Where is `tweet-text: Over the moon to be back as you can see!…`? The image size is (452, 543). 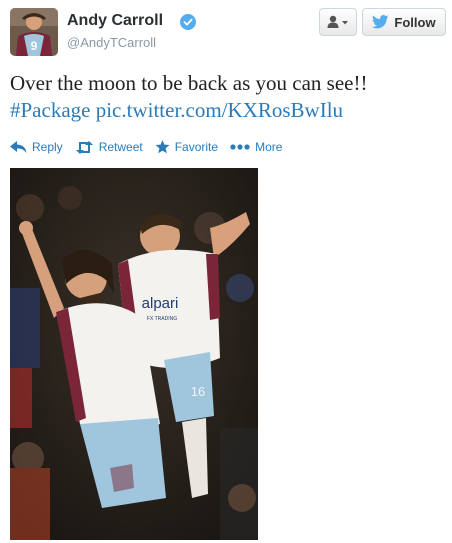
tweet-text: Over the moon to be back as you can see!… is located at coordinates (226, 97).